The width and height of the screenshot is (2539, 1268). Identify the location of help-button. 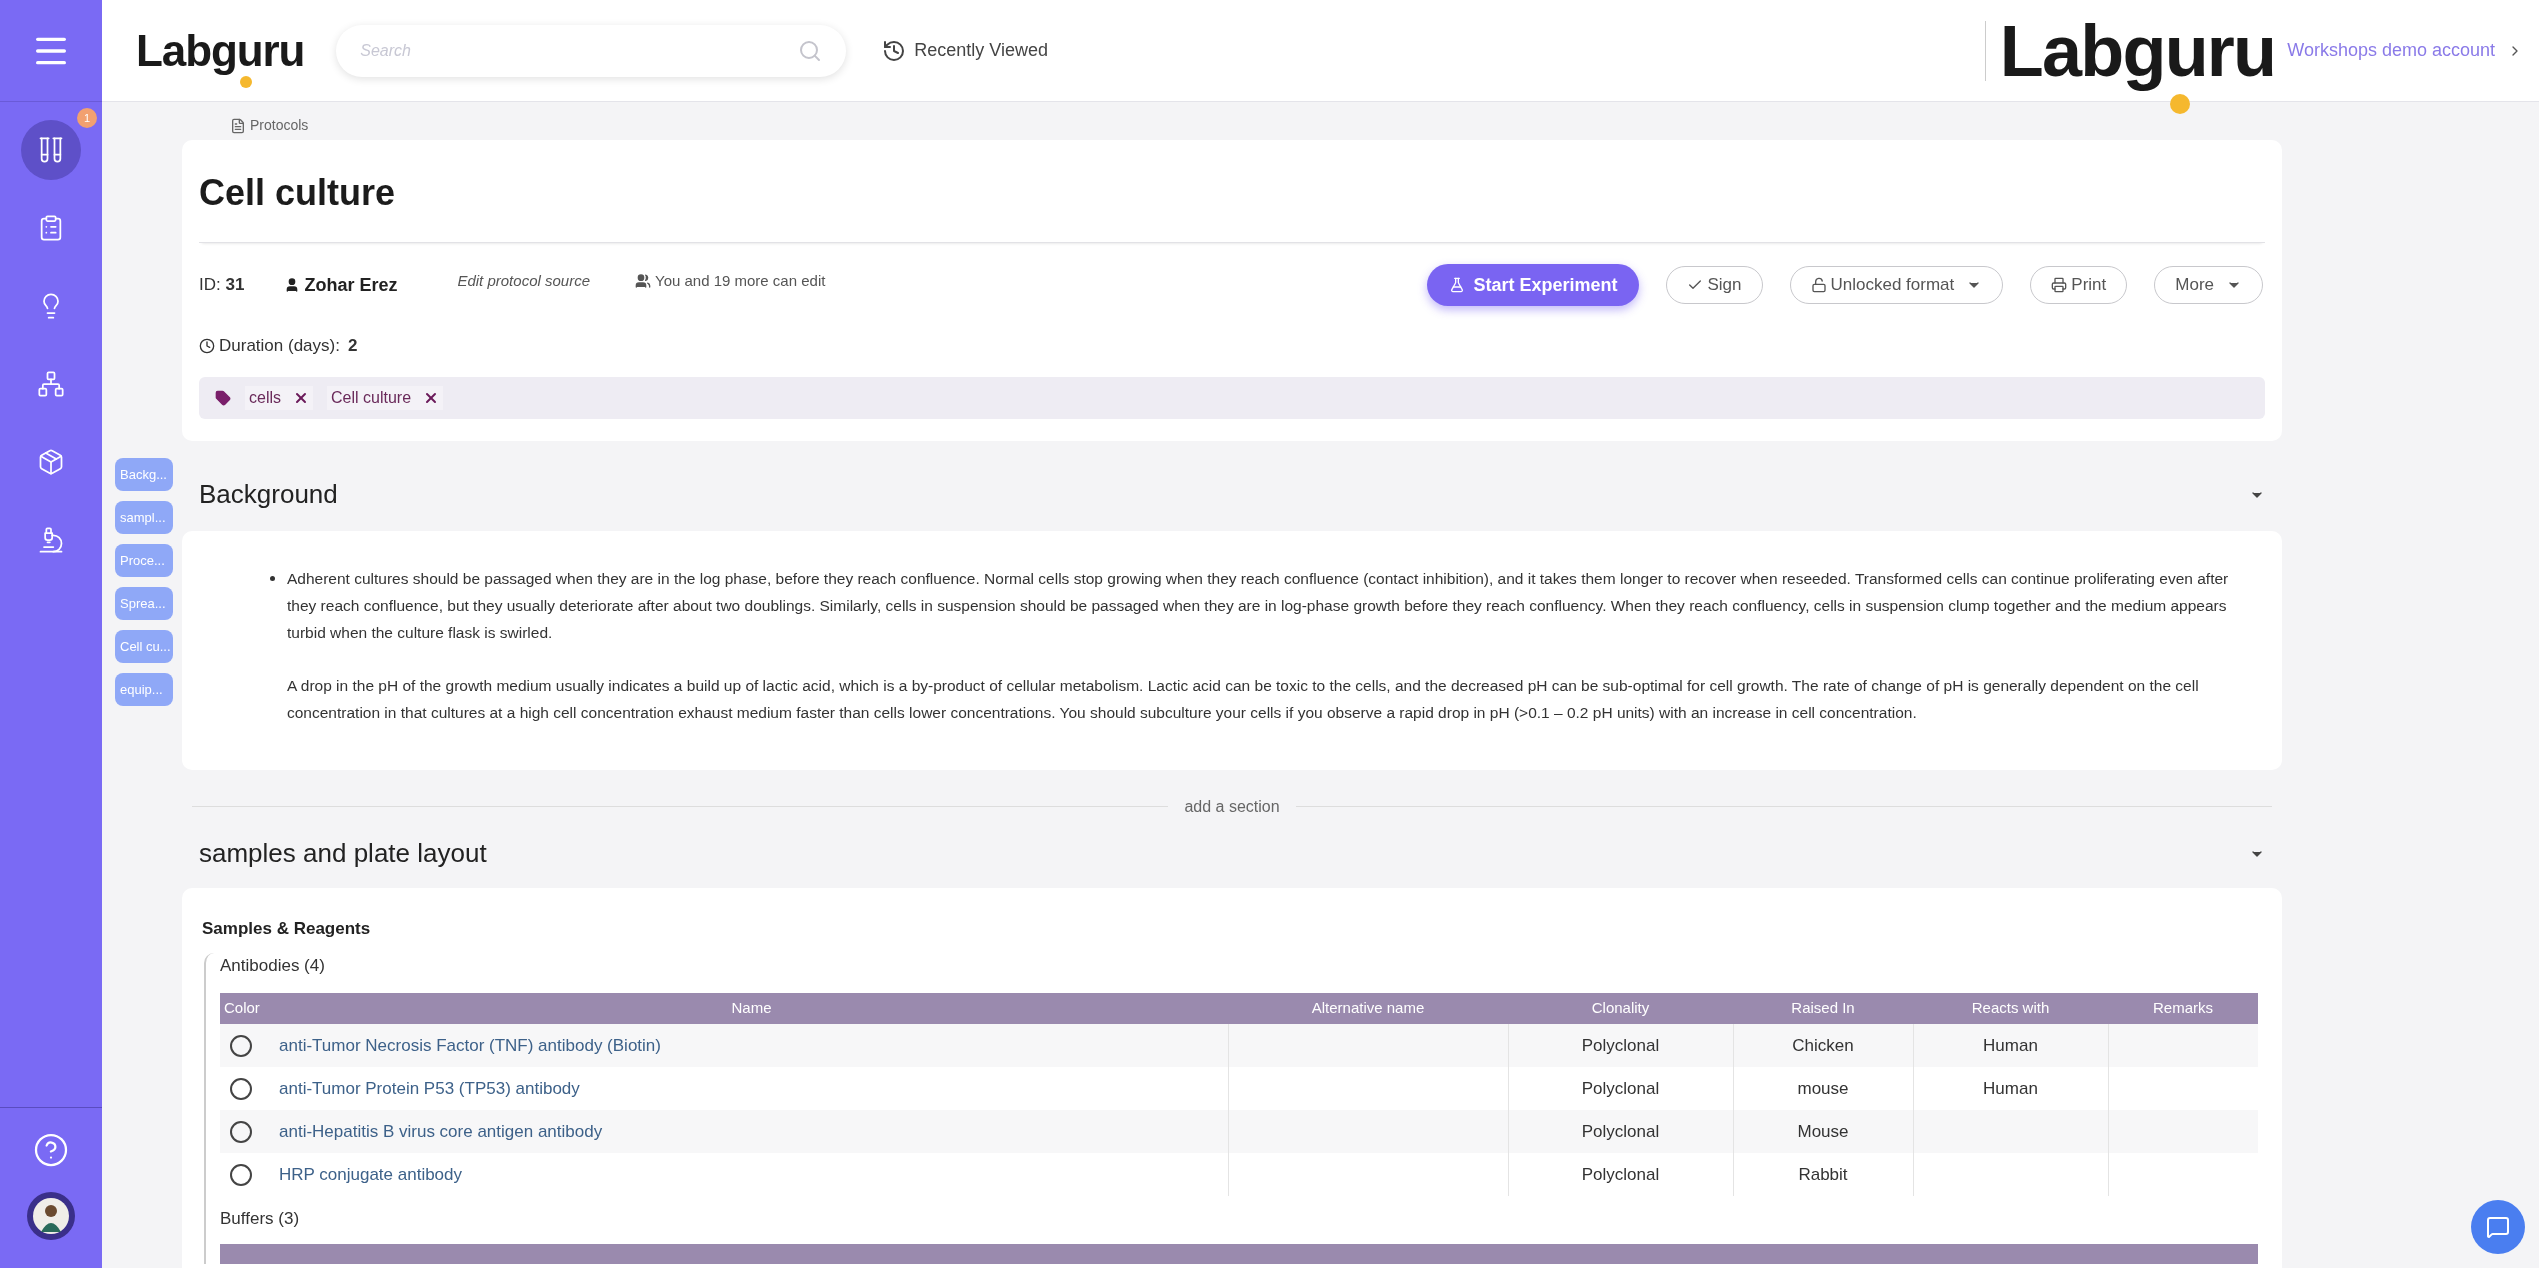
(51, 1150).